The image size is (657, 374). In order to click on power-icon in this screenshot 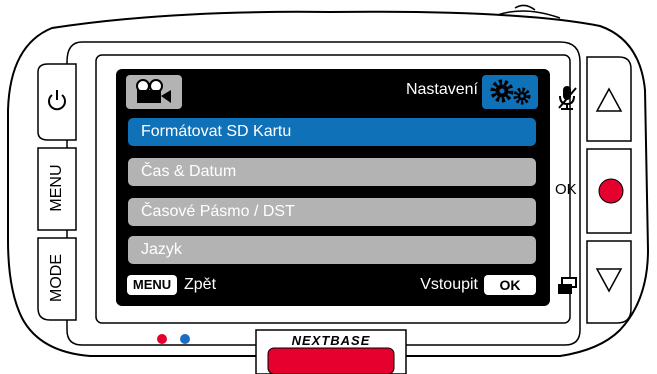, I will do `click(57, 100)`.